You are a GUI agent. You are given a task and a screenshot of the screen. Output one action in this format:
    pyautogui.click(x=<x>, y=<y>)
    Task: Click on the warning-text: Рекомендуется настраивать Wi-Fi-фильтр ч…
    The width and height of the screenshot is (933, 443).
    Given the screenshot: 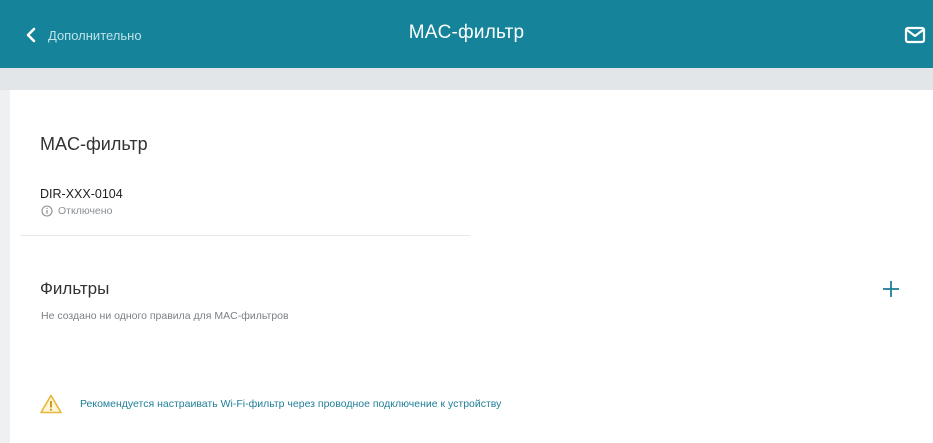 What is the action you would take?
    pyautogui.click(x=291, y=404)
    